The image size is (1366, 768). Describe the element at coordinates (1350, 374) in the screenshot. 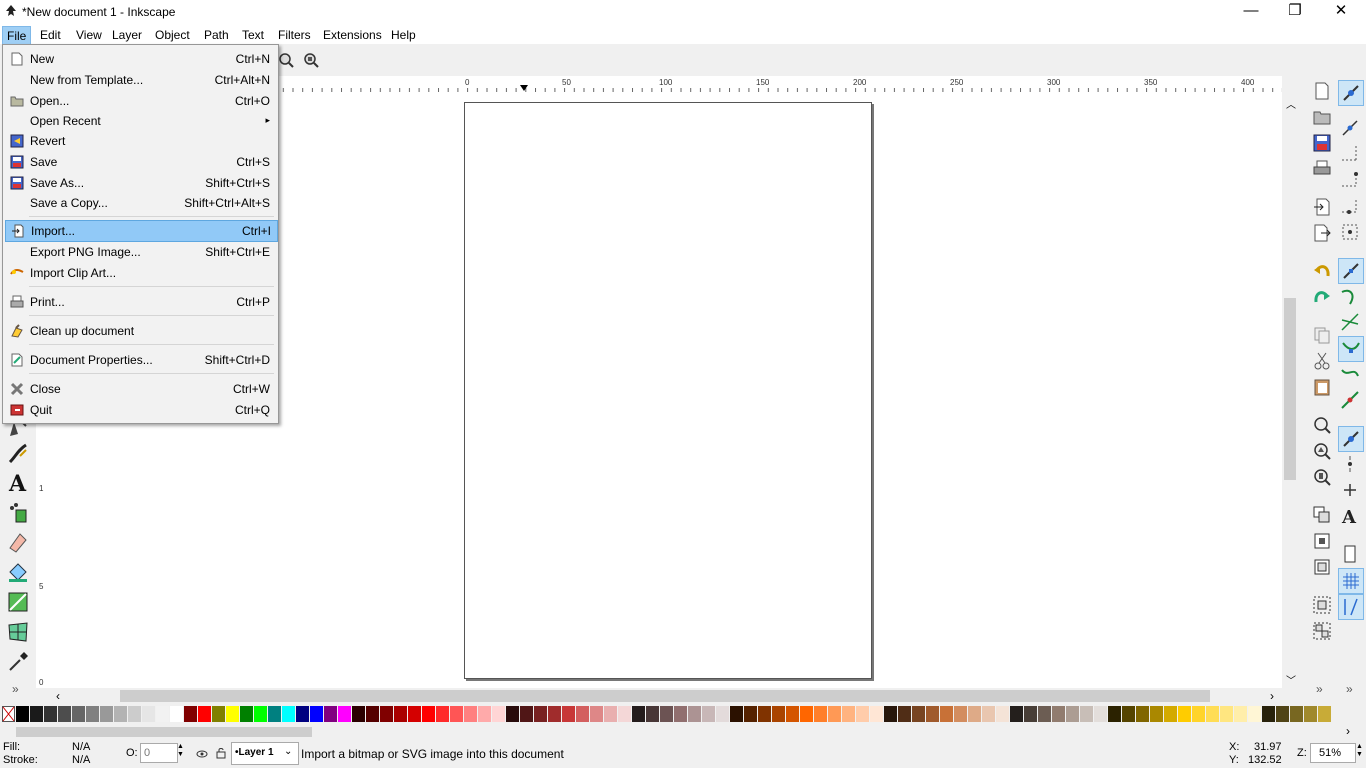

I see `snap-smooth-nodes-icon` at that location.